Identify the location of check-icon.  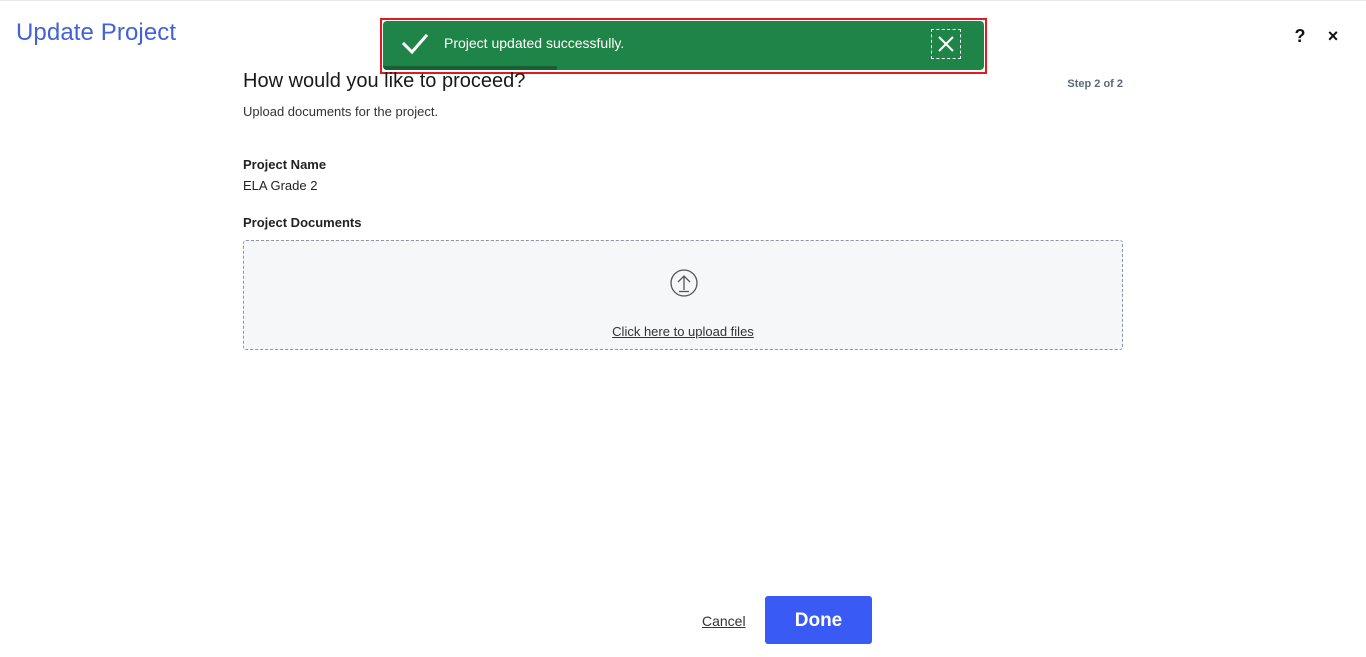
(415, 44).